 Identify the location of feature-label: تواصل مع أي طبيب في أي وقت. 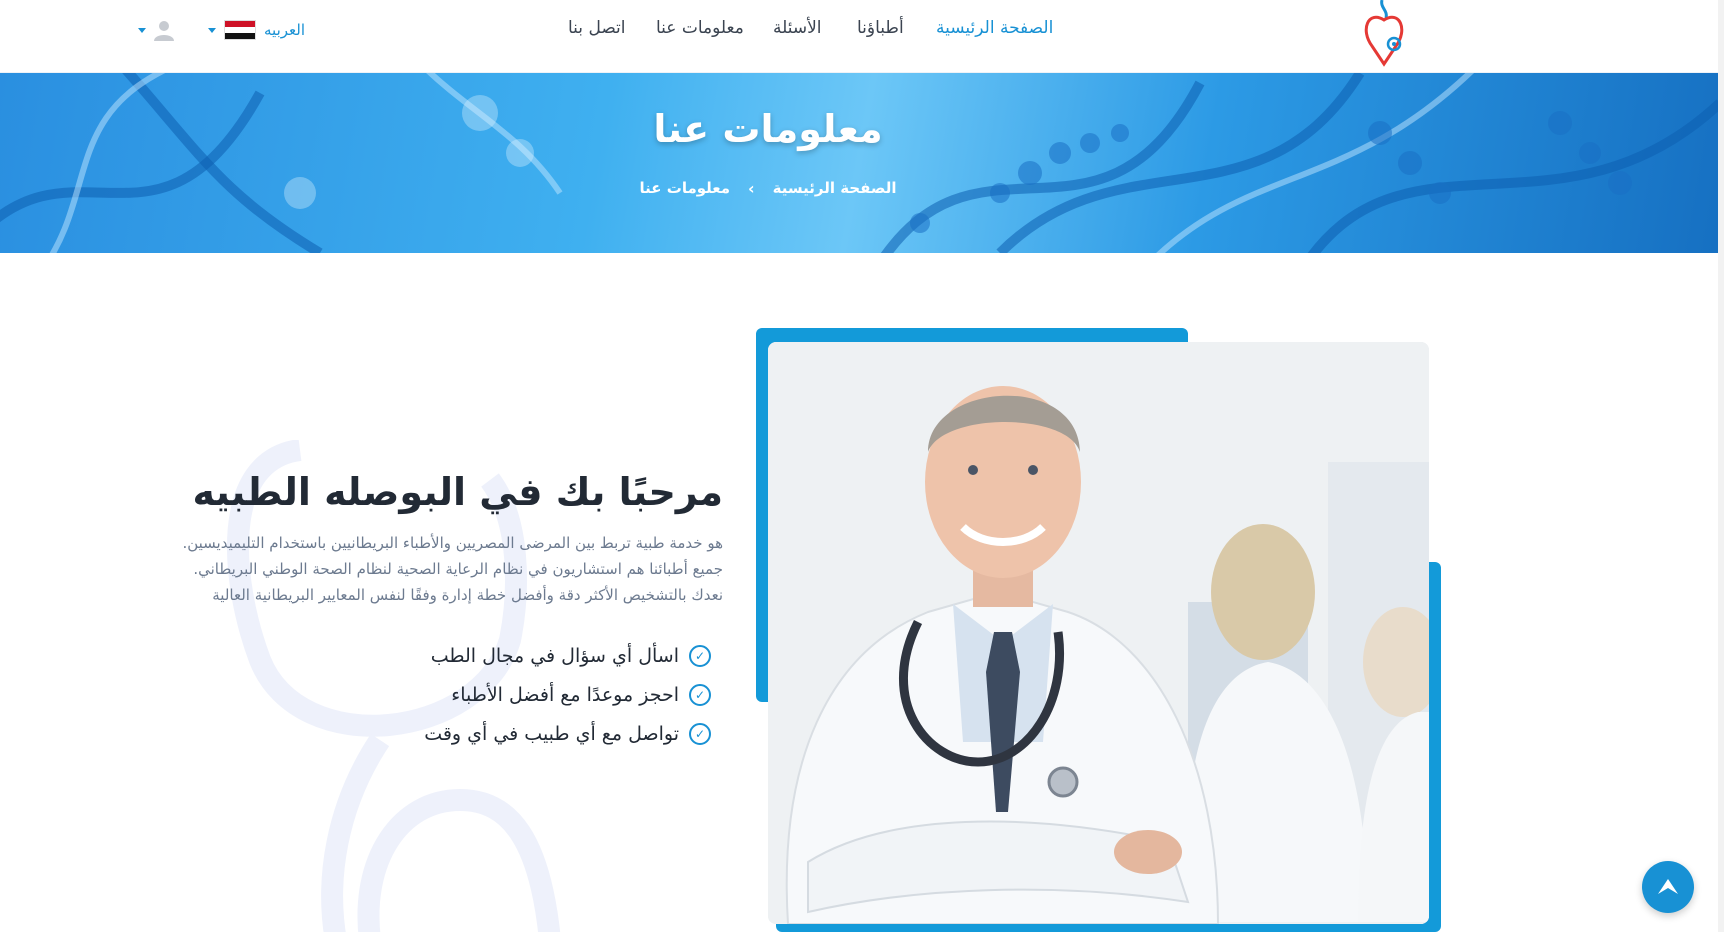
(551, 733).